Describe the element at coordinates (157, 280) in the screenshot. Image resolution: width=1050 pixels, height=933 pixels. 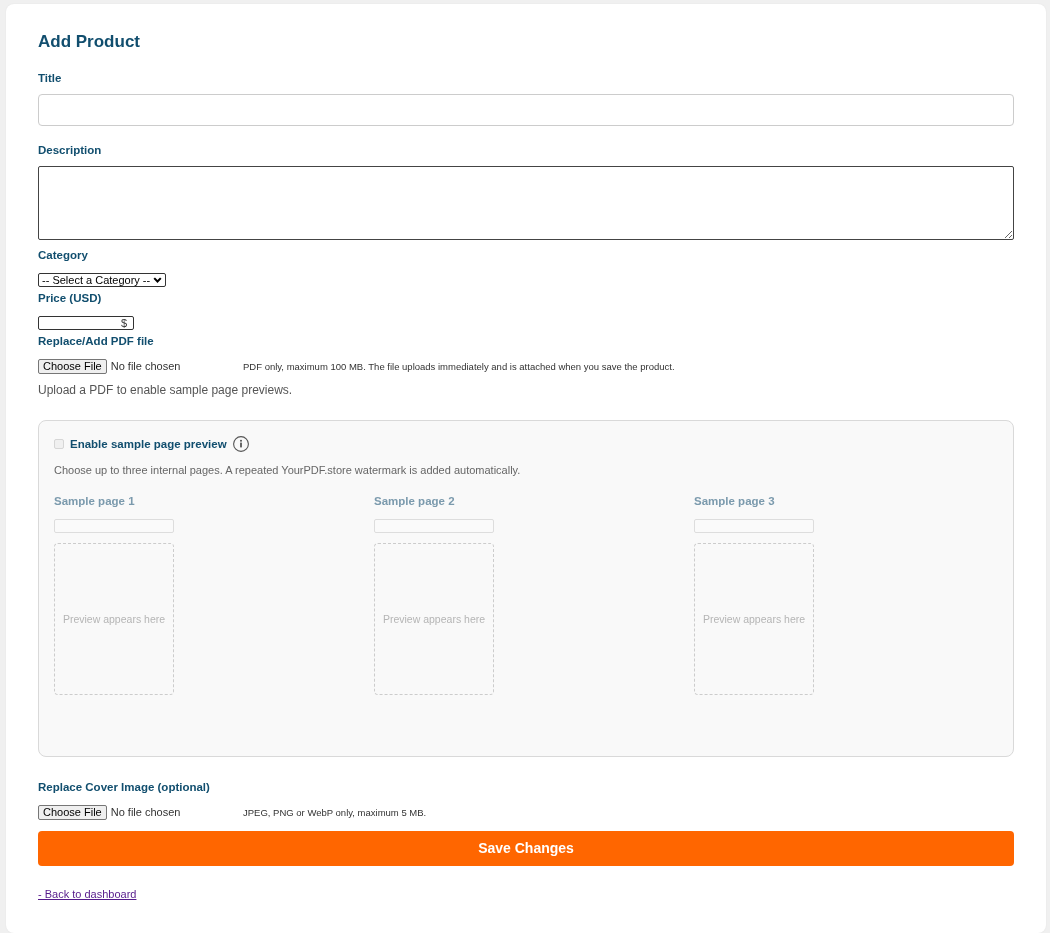
I see `chevron-down-icon` at that location.